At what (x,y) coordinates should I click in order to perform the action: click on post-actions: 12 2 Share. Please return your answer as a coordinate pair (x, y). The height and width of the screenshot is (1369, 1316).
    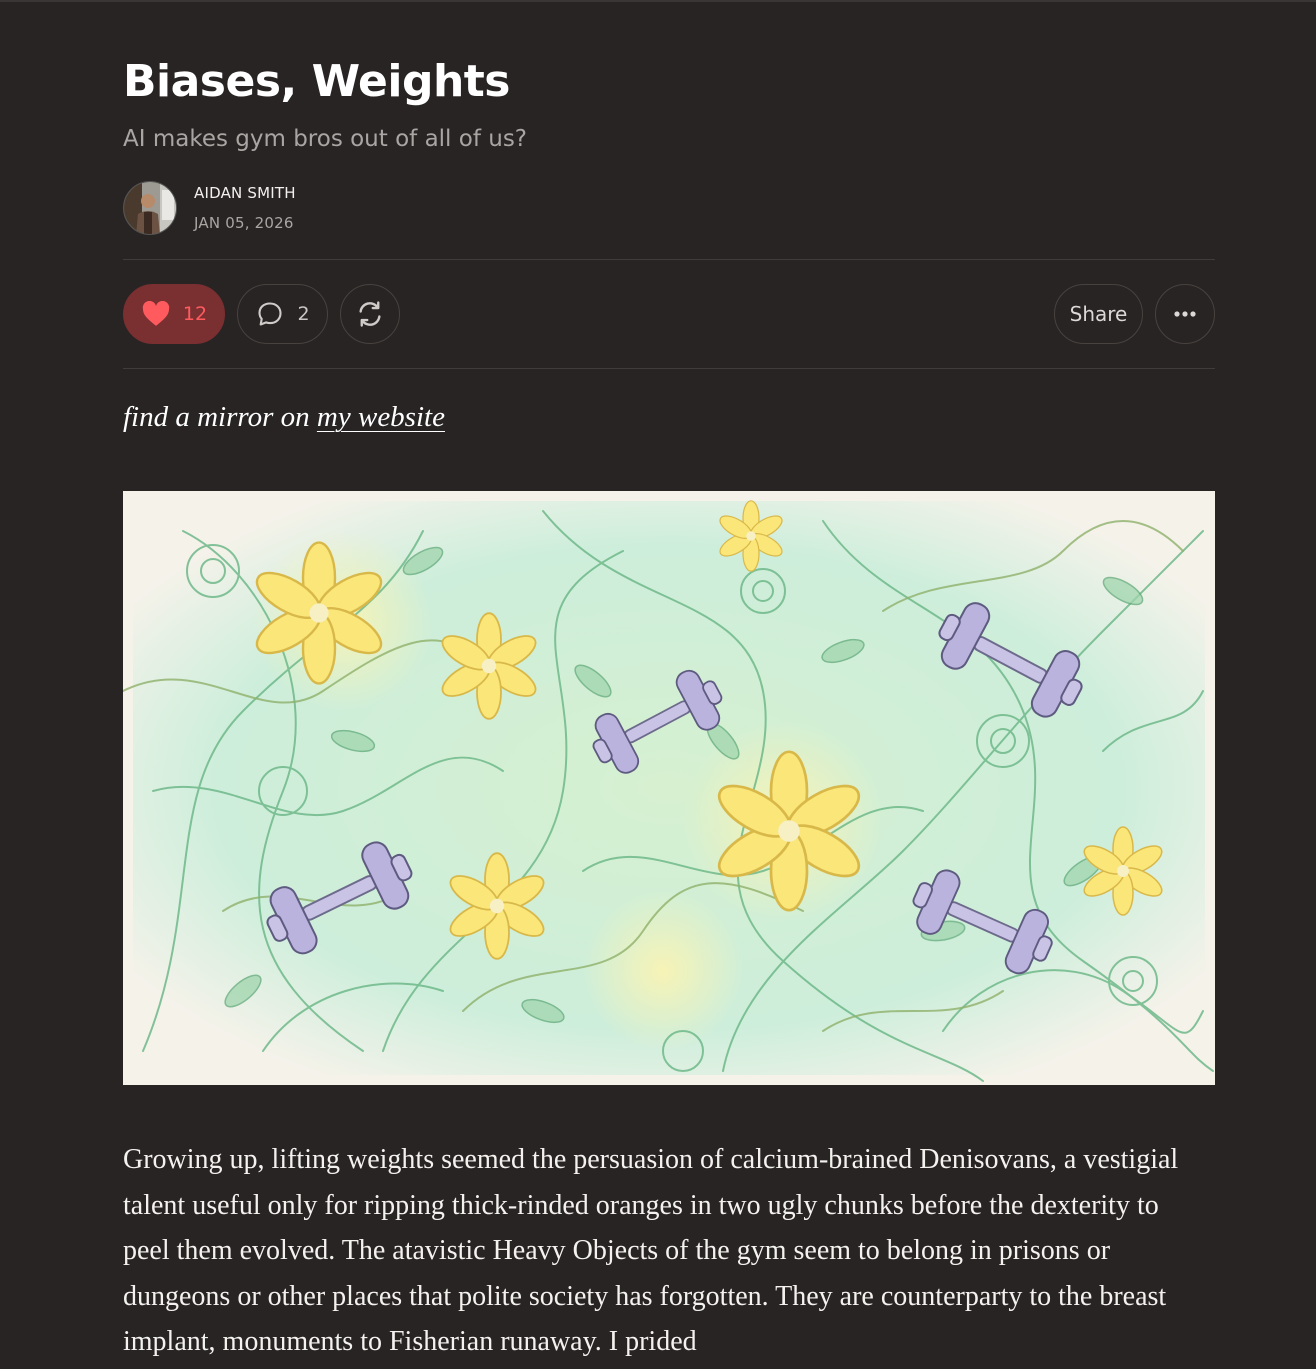
    Looking at the image, I should click on (669, 314).